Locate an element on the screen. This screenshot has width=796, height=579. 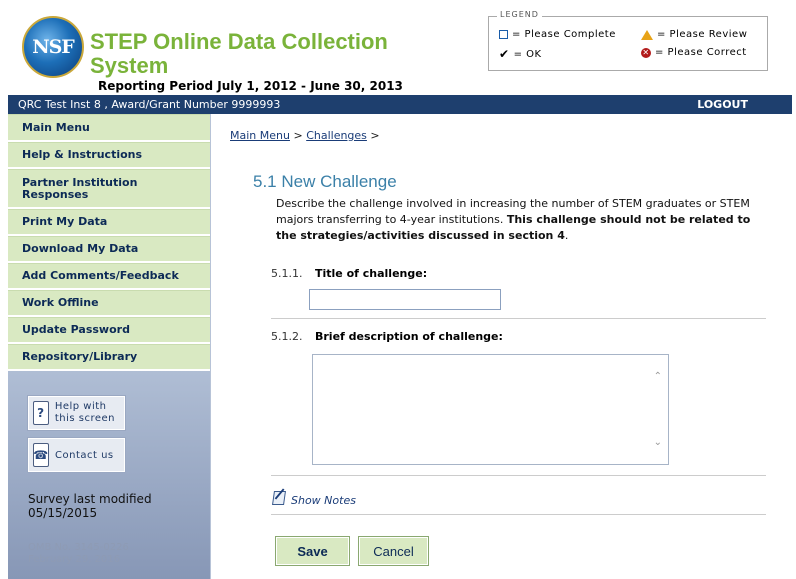
error-icon: ✕ is located at coordinates (646, 52).